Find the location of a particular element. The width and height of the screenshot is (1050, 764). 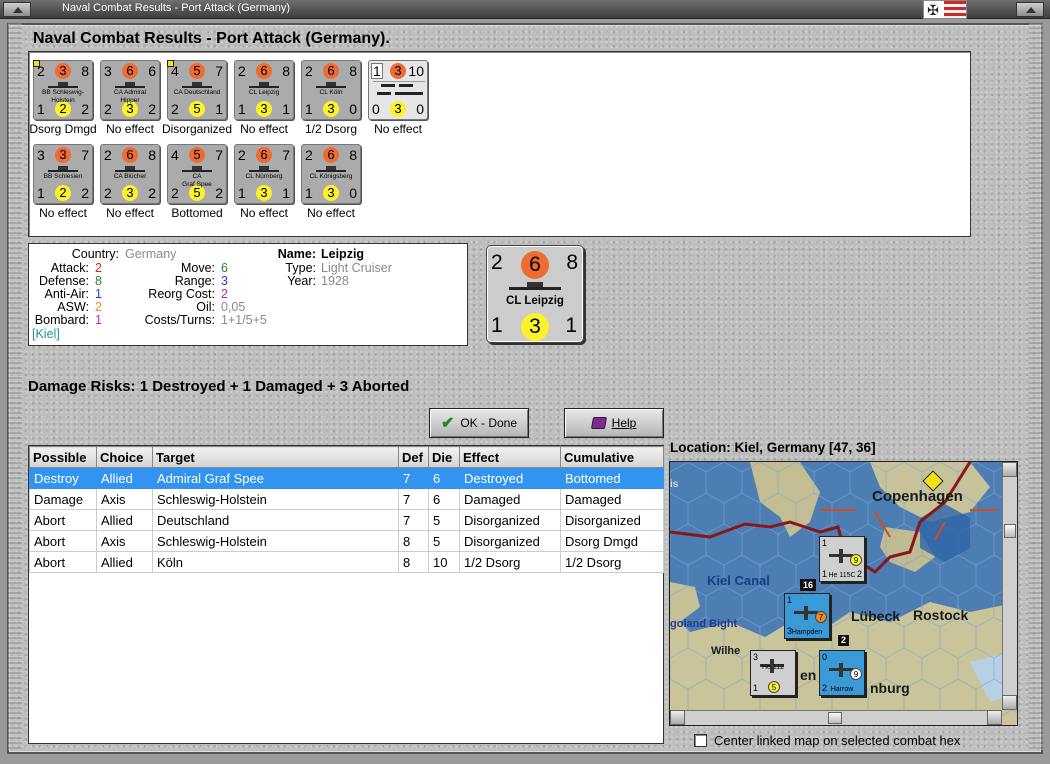

vertical-scroll-thumb is located at coordinates (1010, 531).